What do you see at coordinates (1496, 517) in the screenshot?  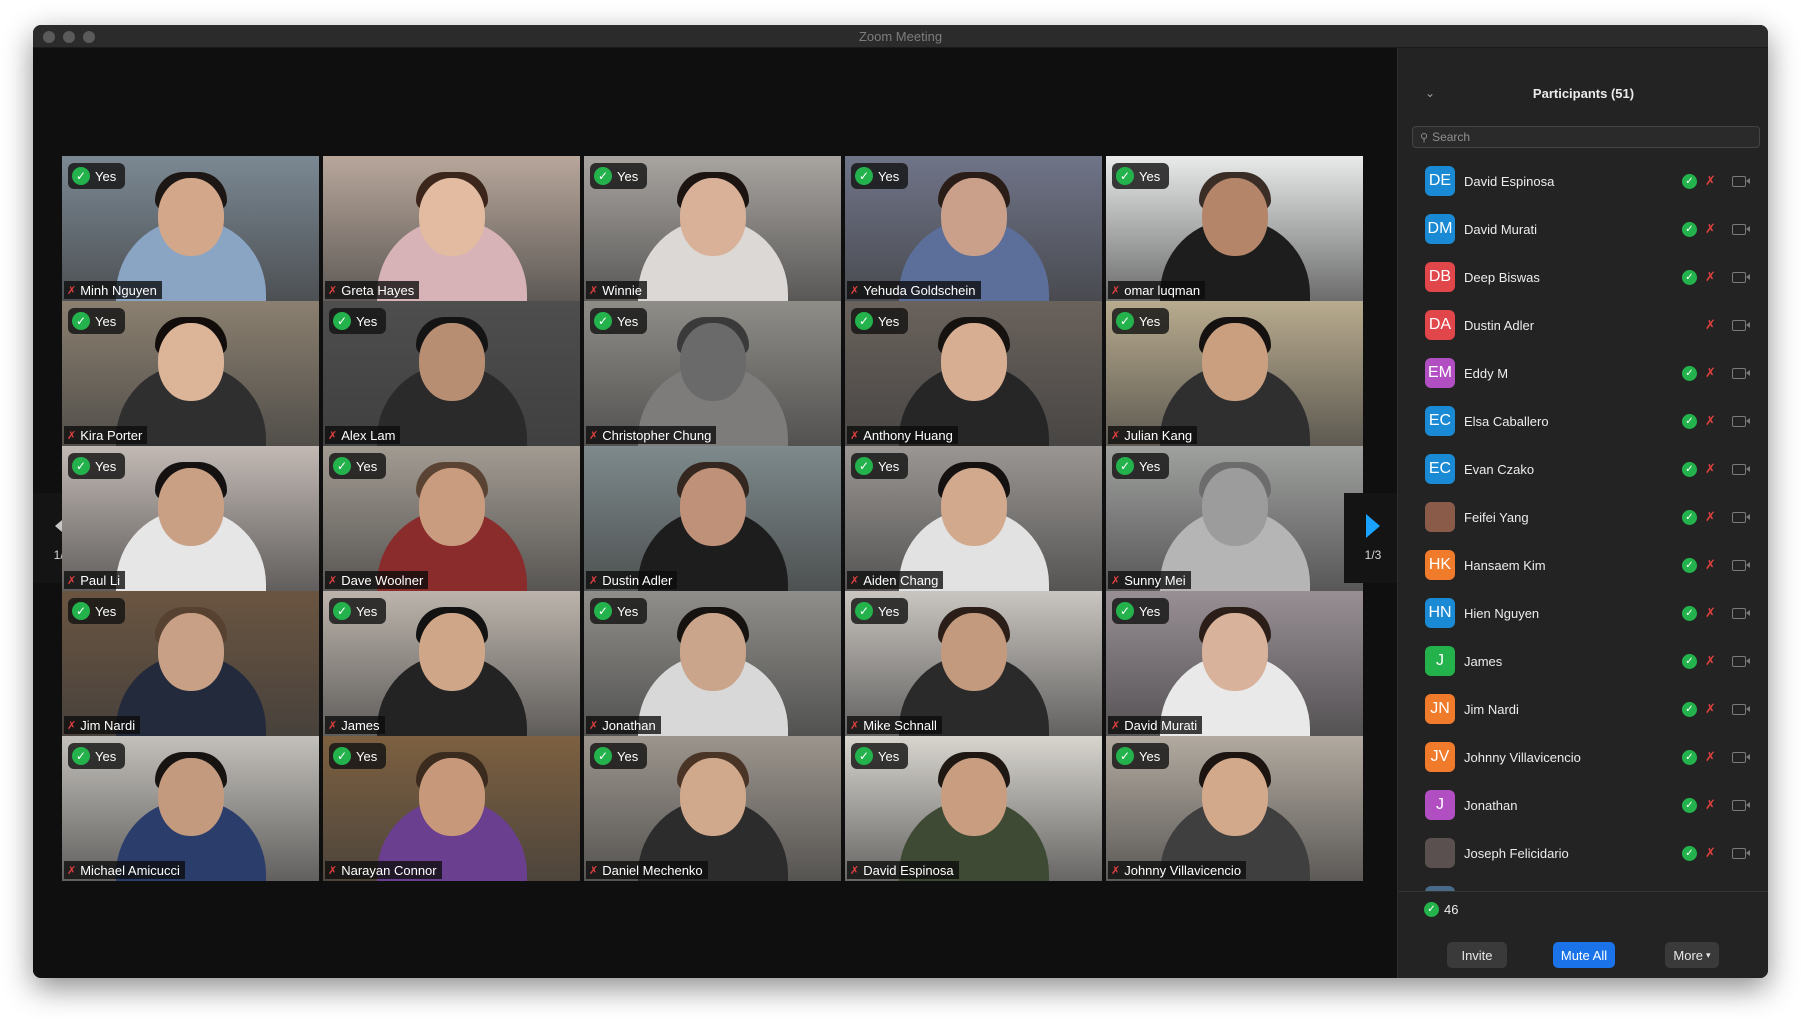 I see `participant-list-name: Feifei Yang` at bounding box center [1496, 517].